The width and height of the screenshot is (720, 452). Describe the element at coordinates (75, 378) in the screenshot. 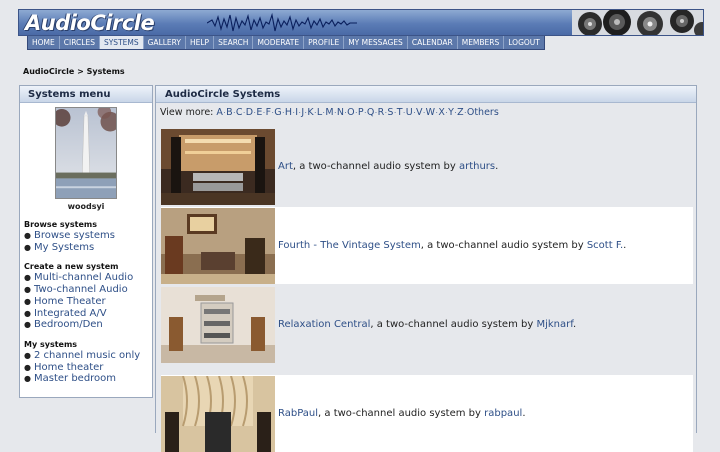

I see `link-text: Master bedroom` at that location.